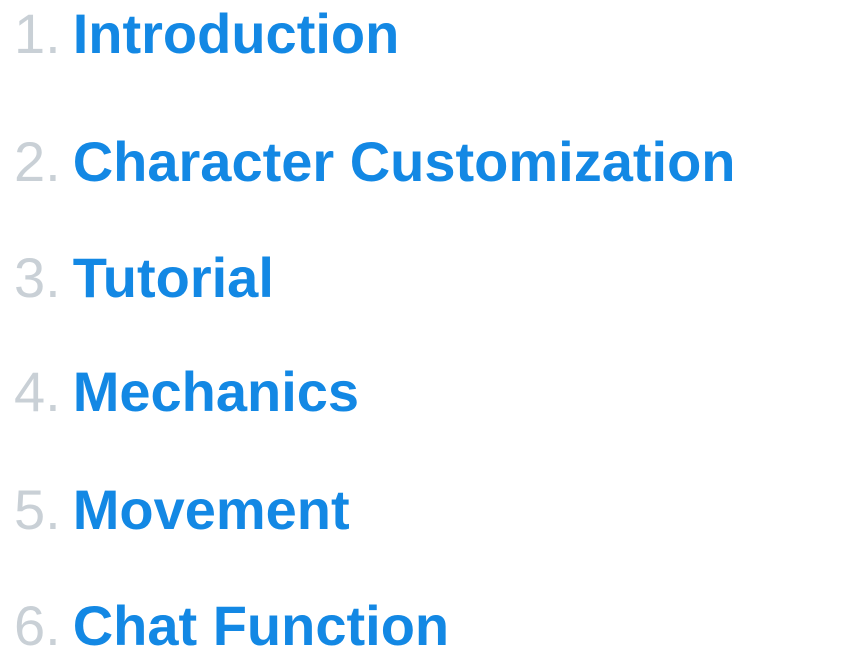 Image resolution: width=842 pixels, height=657 pixels. I want to click on toc-item-introduction: 1. Introduction, so click(206, 34).